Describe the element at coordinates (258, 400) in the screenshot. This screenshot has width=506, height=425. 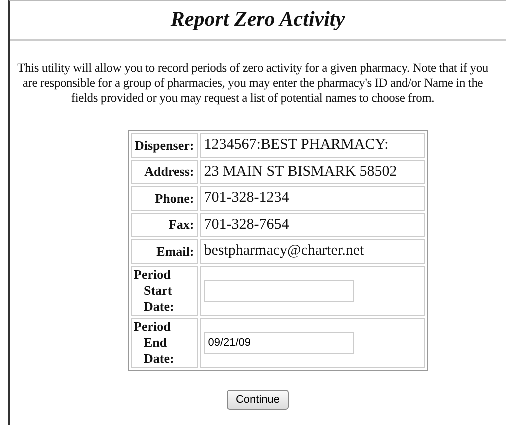
I see `continue-button: Continue` at that location.